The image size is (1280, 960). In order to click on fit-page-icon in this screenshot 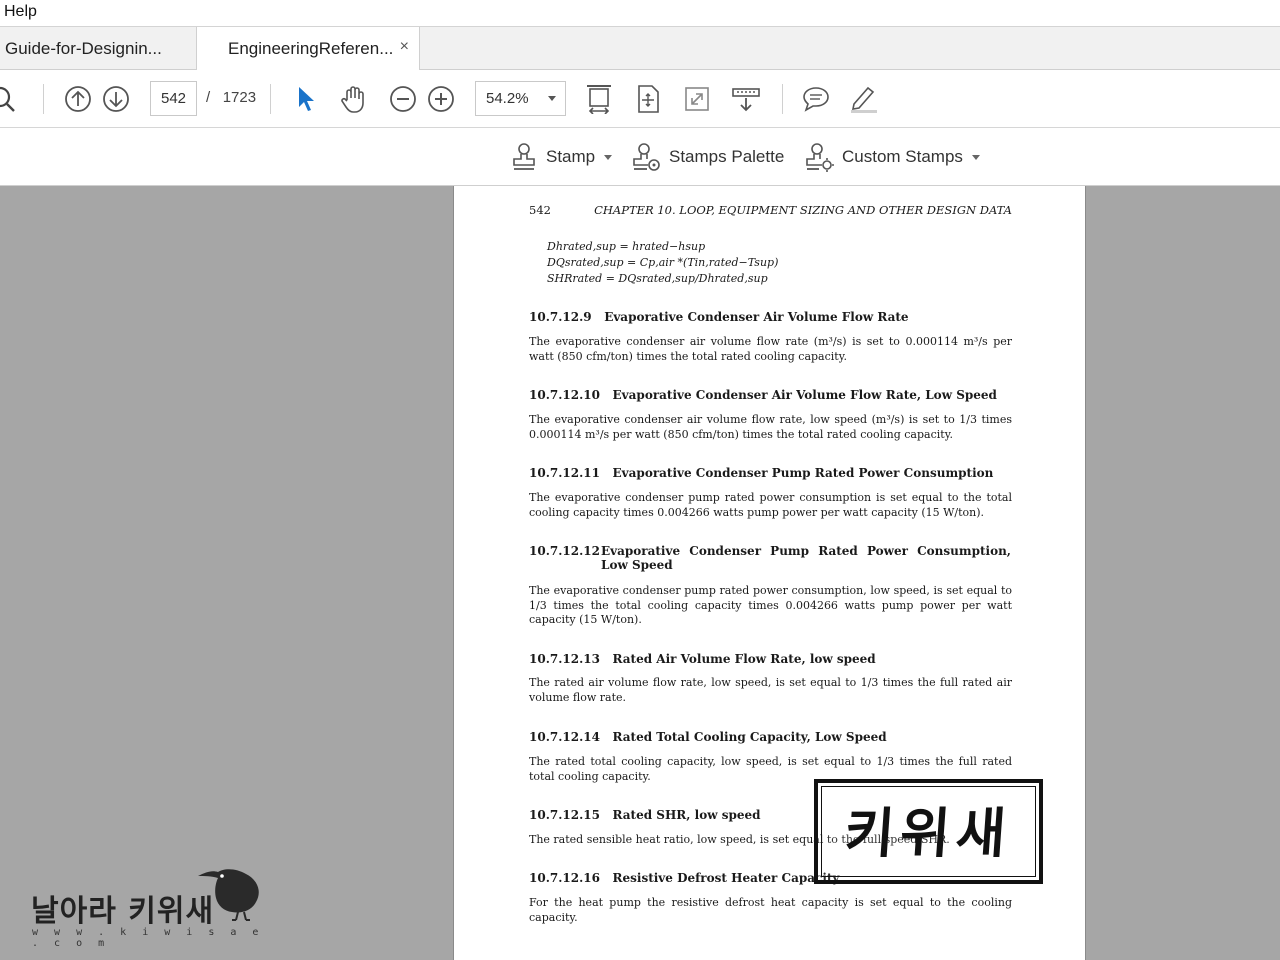, I will do `click(599, 99)`.